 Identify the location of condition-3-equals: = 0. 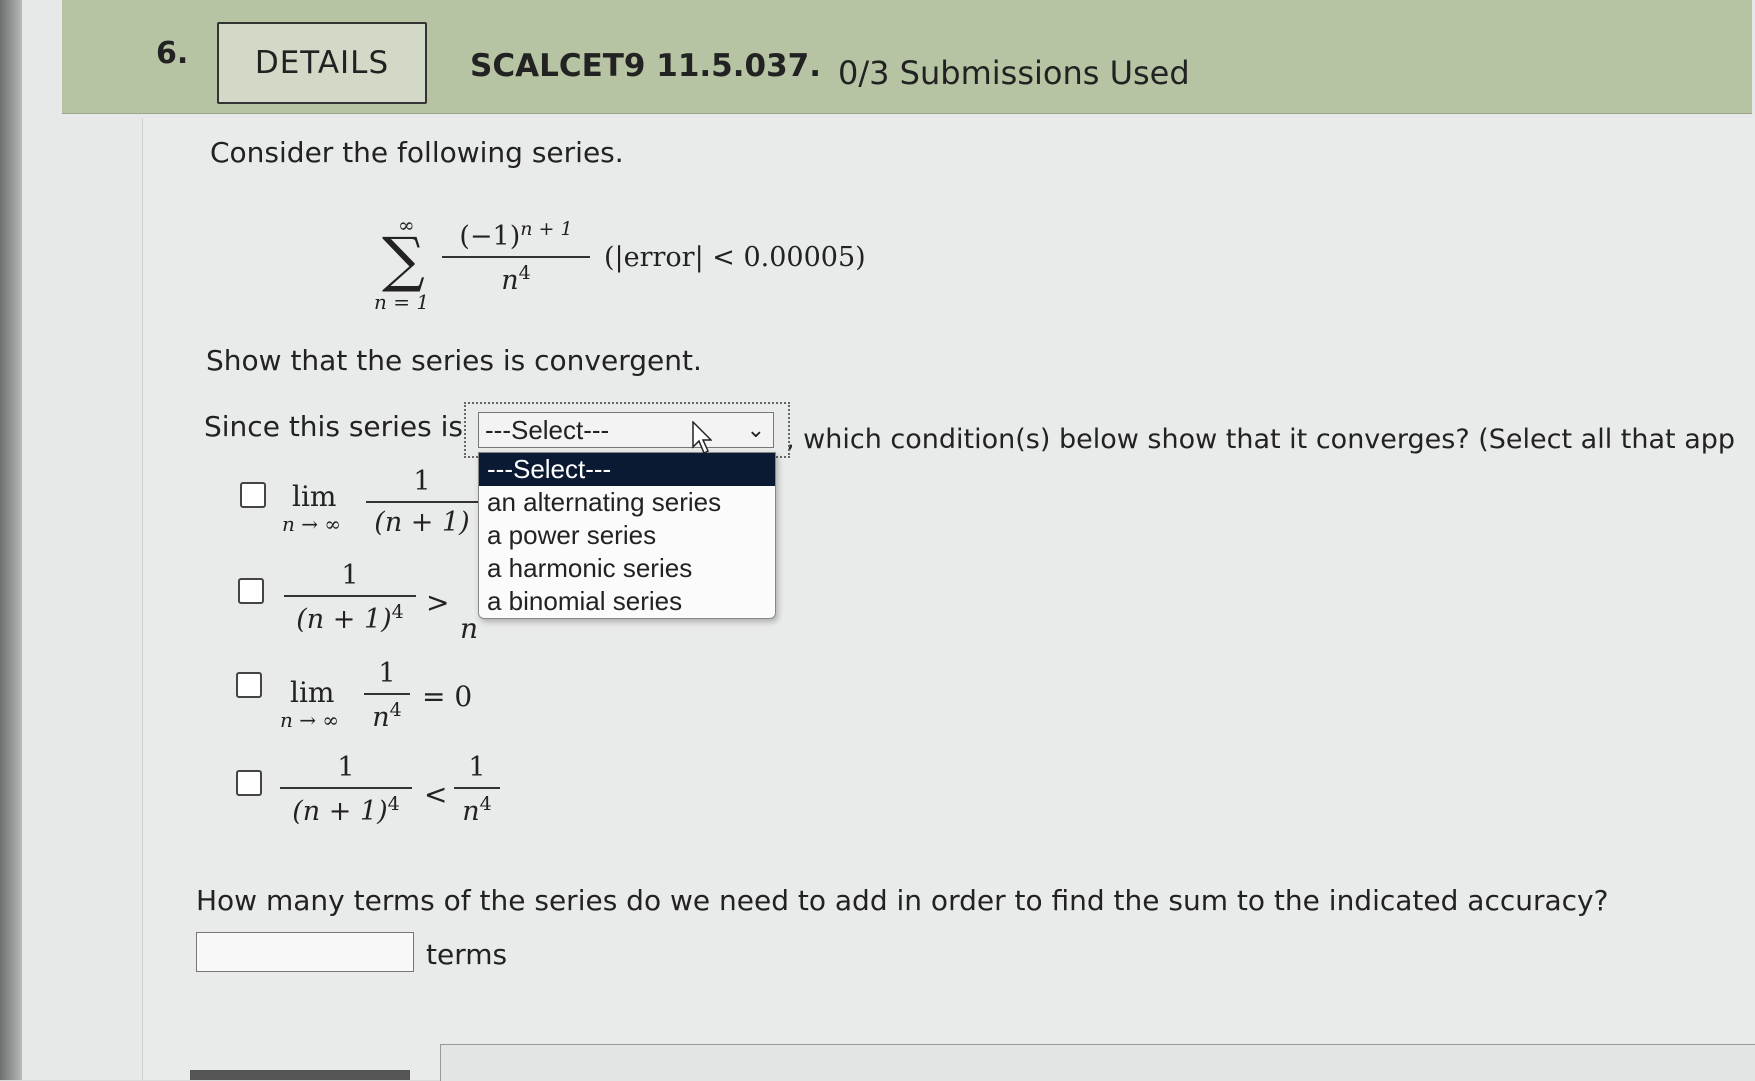
(447, 696).